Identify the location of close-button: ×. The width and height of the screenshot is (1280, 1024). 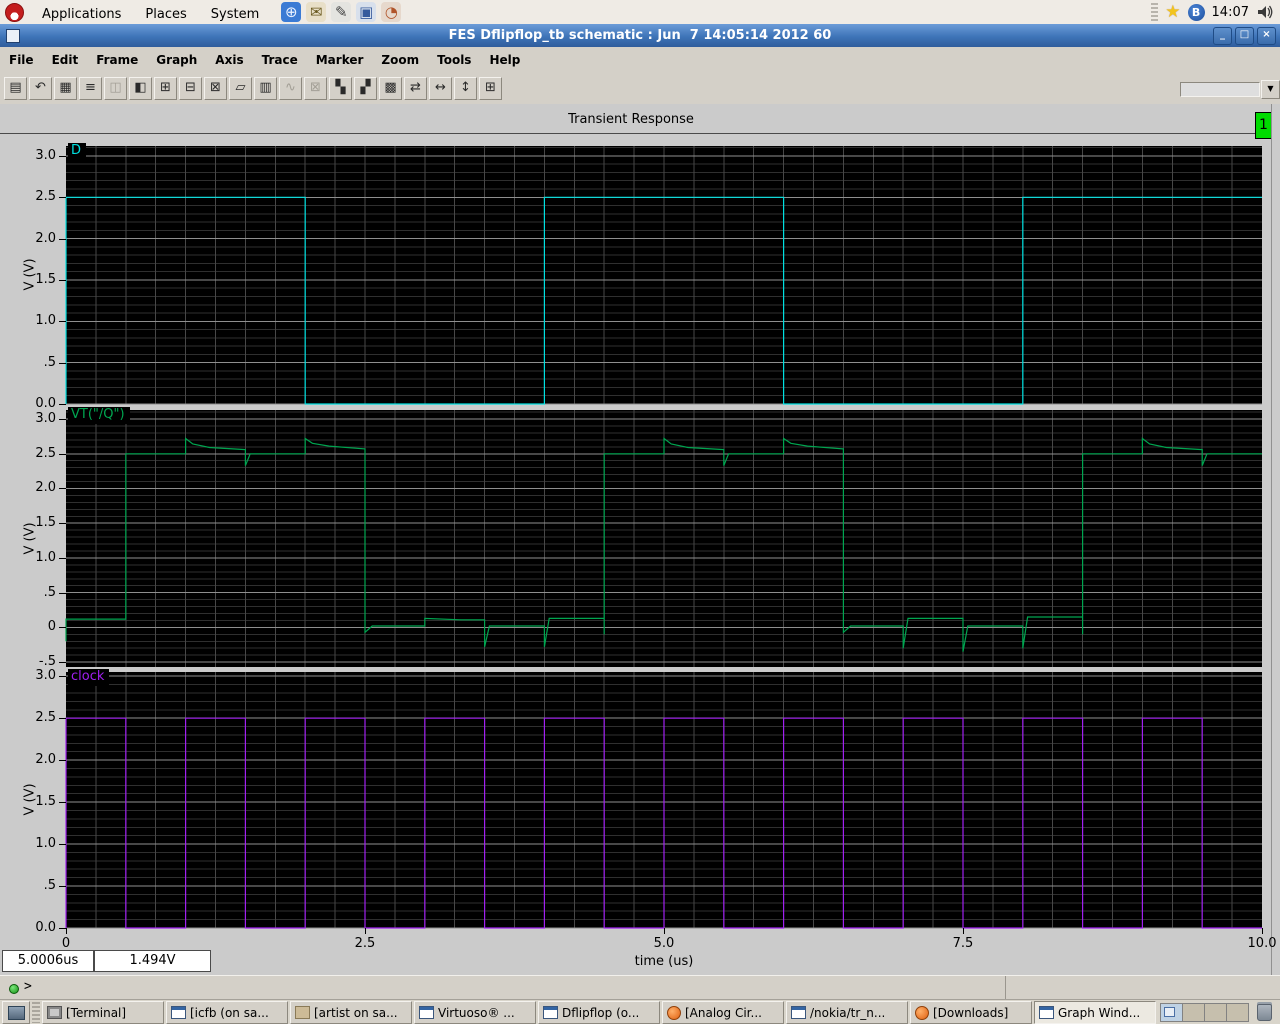
(1266, 35).